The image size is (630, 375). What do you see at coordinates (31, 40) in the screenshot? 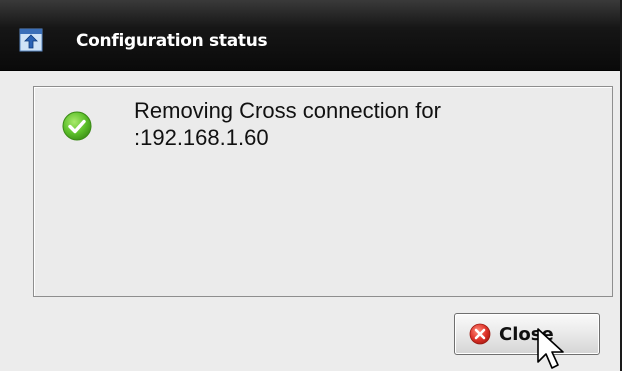
I see `app-upload-icon` at bounding box center [31, 40].